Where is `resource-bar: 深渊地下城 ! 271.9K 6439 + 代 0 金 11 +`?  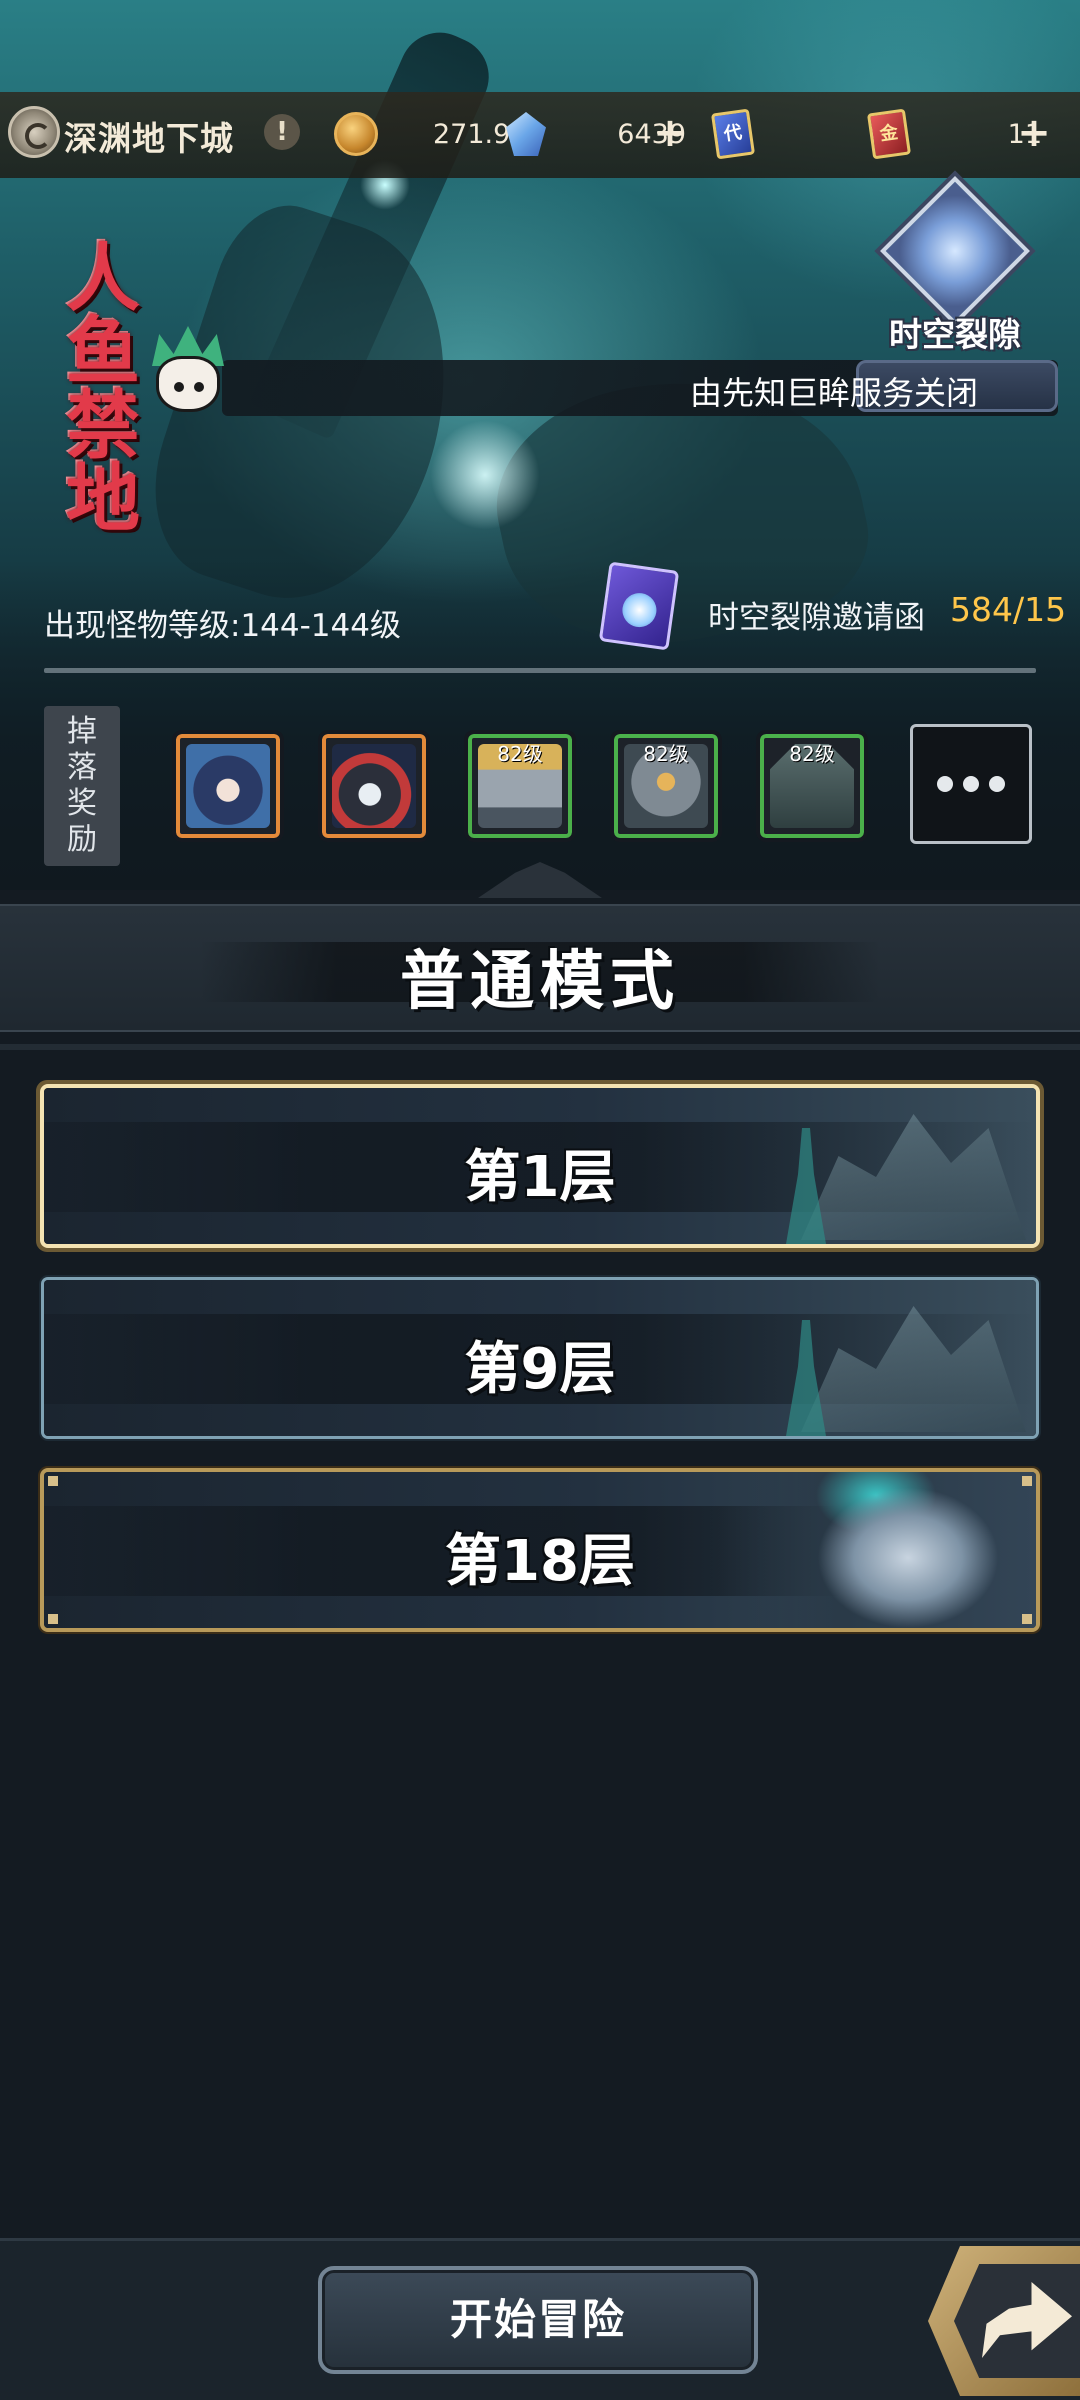 resource-bar: 深渊地下城 ! 271.9K 6439 + 代 0 金 11 + is located at coordinates (540, 135).